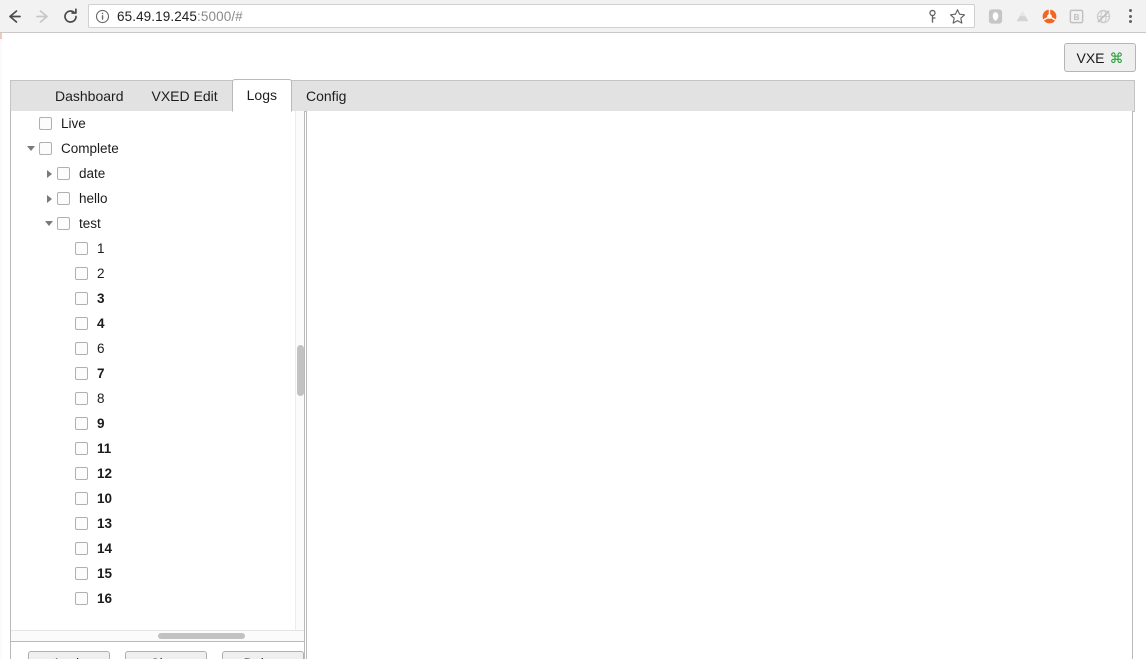  Describe the element at coordinates (957, 16) in the screenshot. I see `star-icon` at that location.